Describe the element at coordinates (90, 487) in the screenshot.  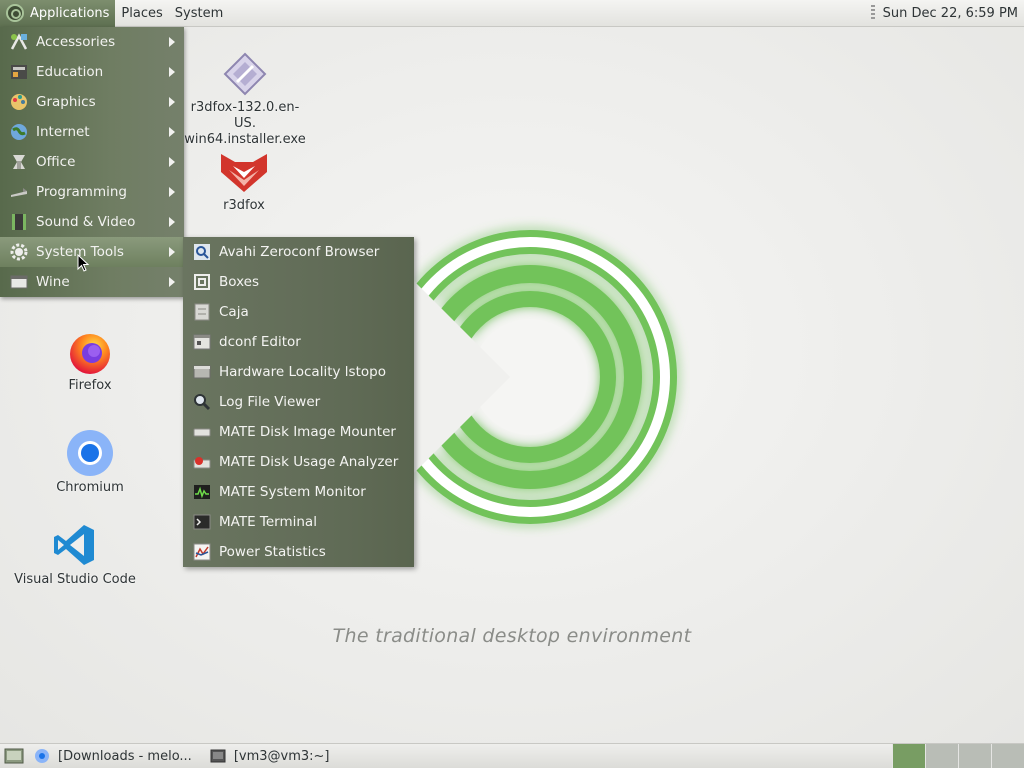
I see `icon-label: Chromium` at that location.